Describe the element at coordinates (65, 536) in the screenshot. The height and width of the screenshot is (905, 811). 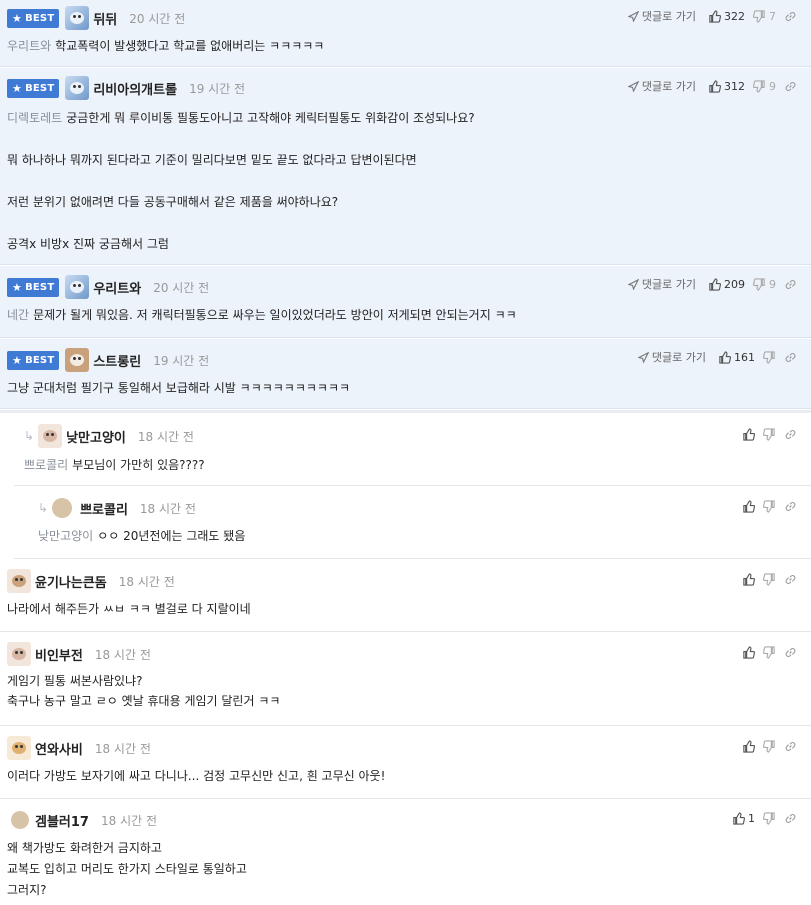
I see `mention: 낮만고양이` at that location.